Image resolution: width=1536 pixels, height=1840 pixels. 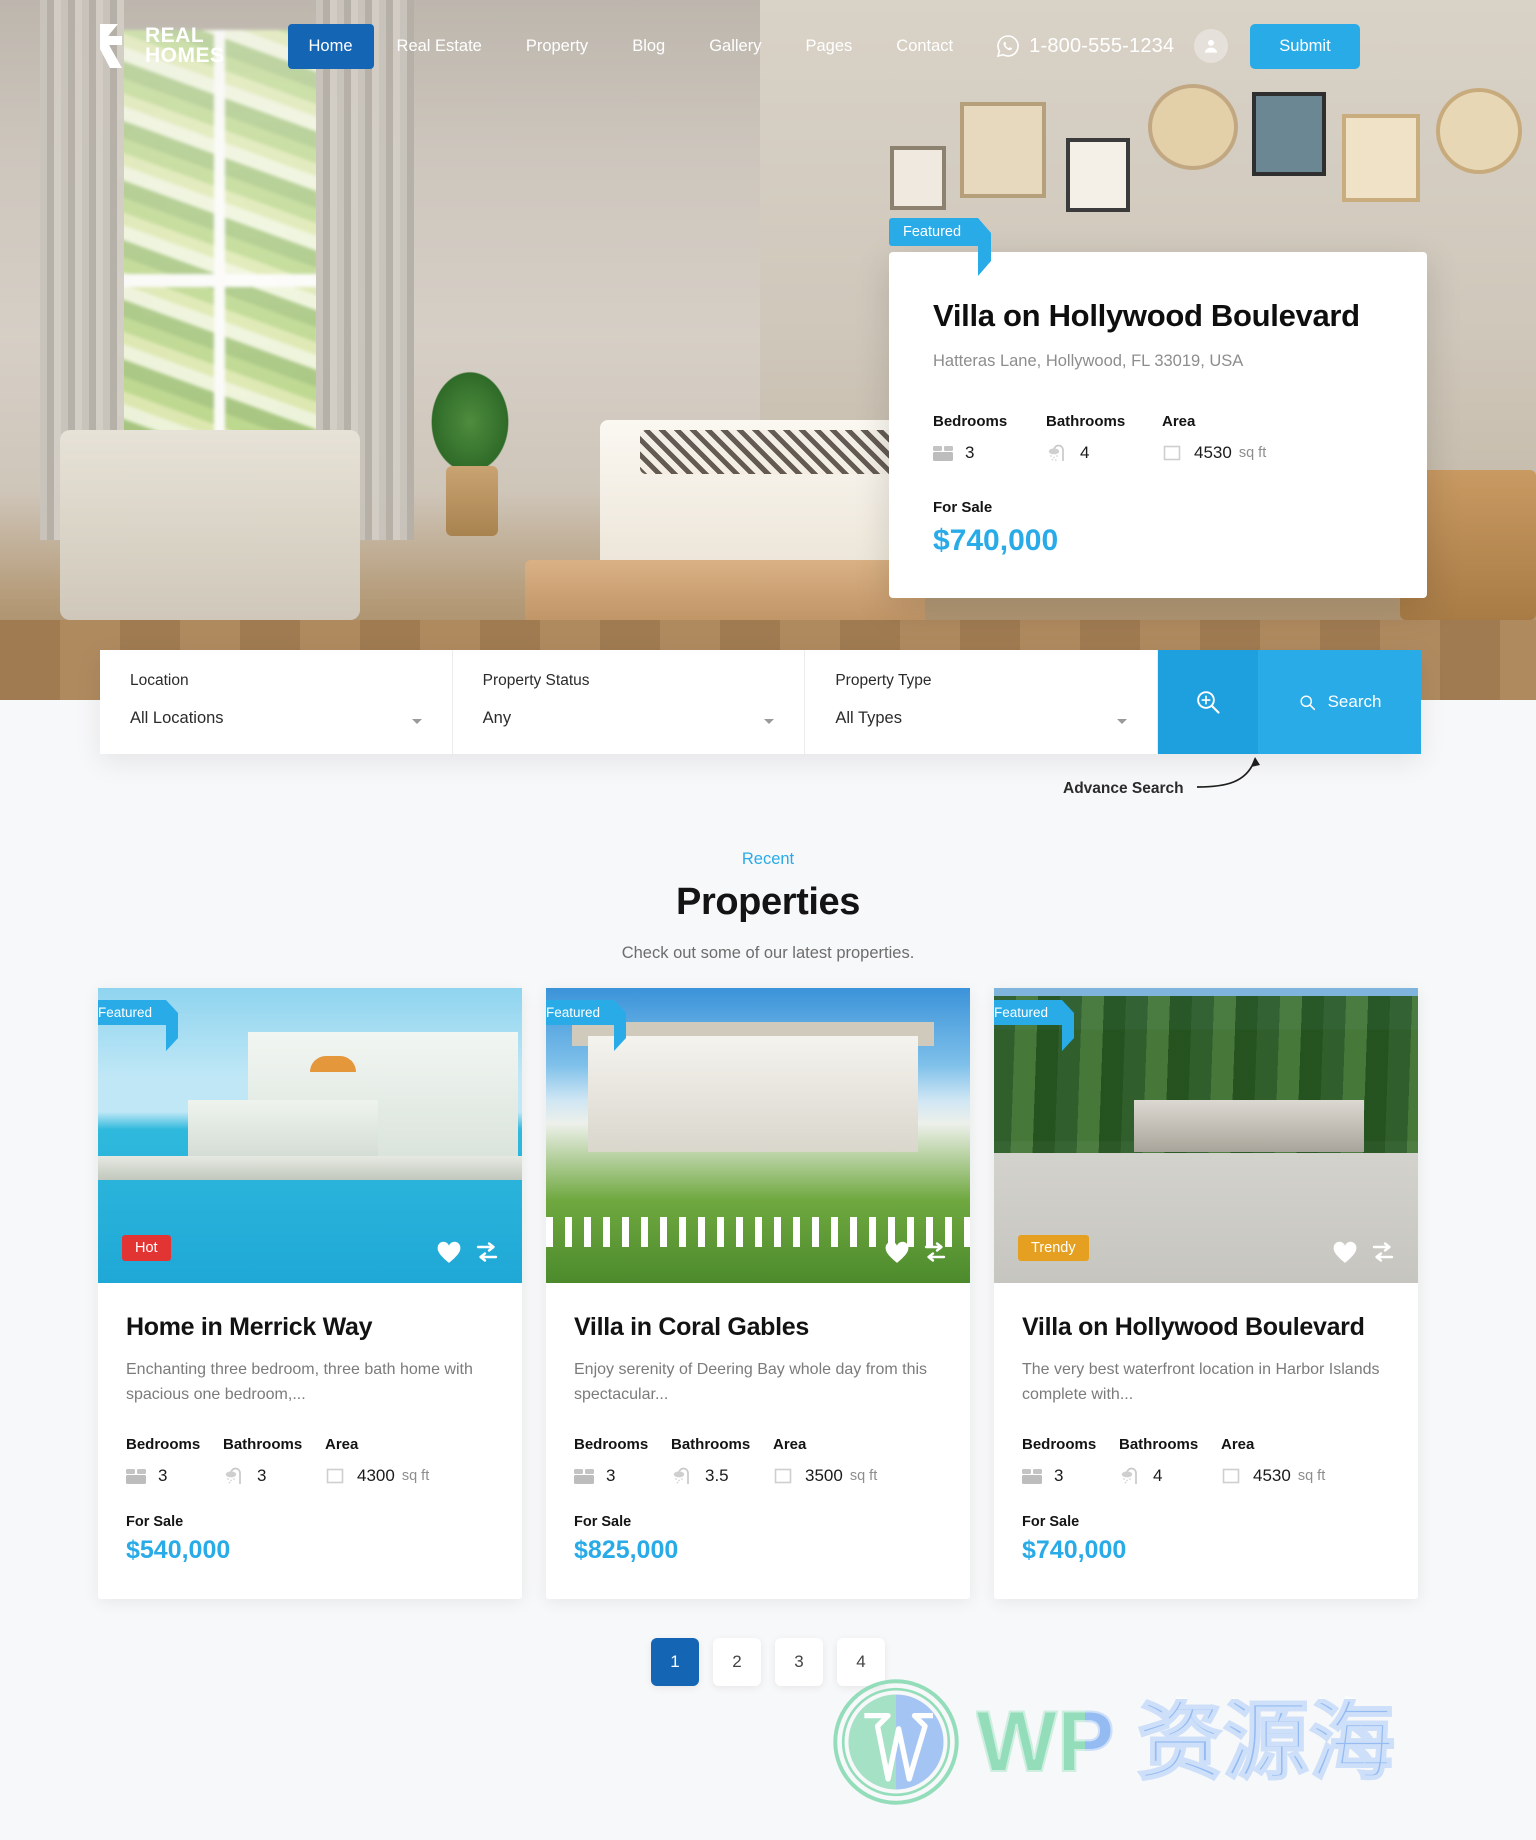 I want to click on wp-resource-watermark: WP 资源海, so click(x=1113, y=1742).